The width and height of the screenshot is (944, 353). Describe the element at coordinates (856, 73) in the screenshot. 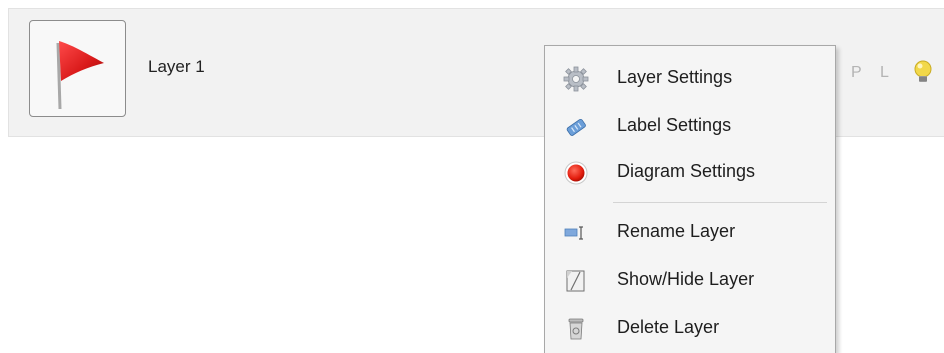

I see `status-p-indicator: P` at that location.